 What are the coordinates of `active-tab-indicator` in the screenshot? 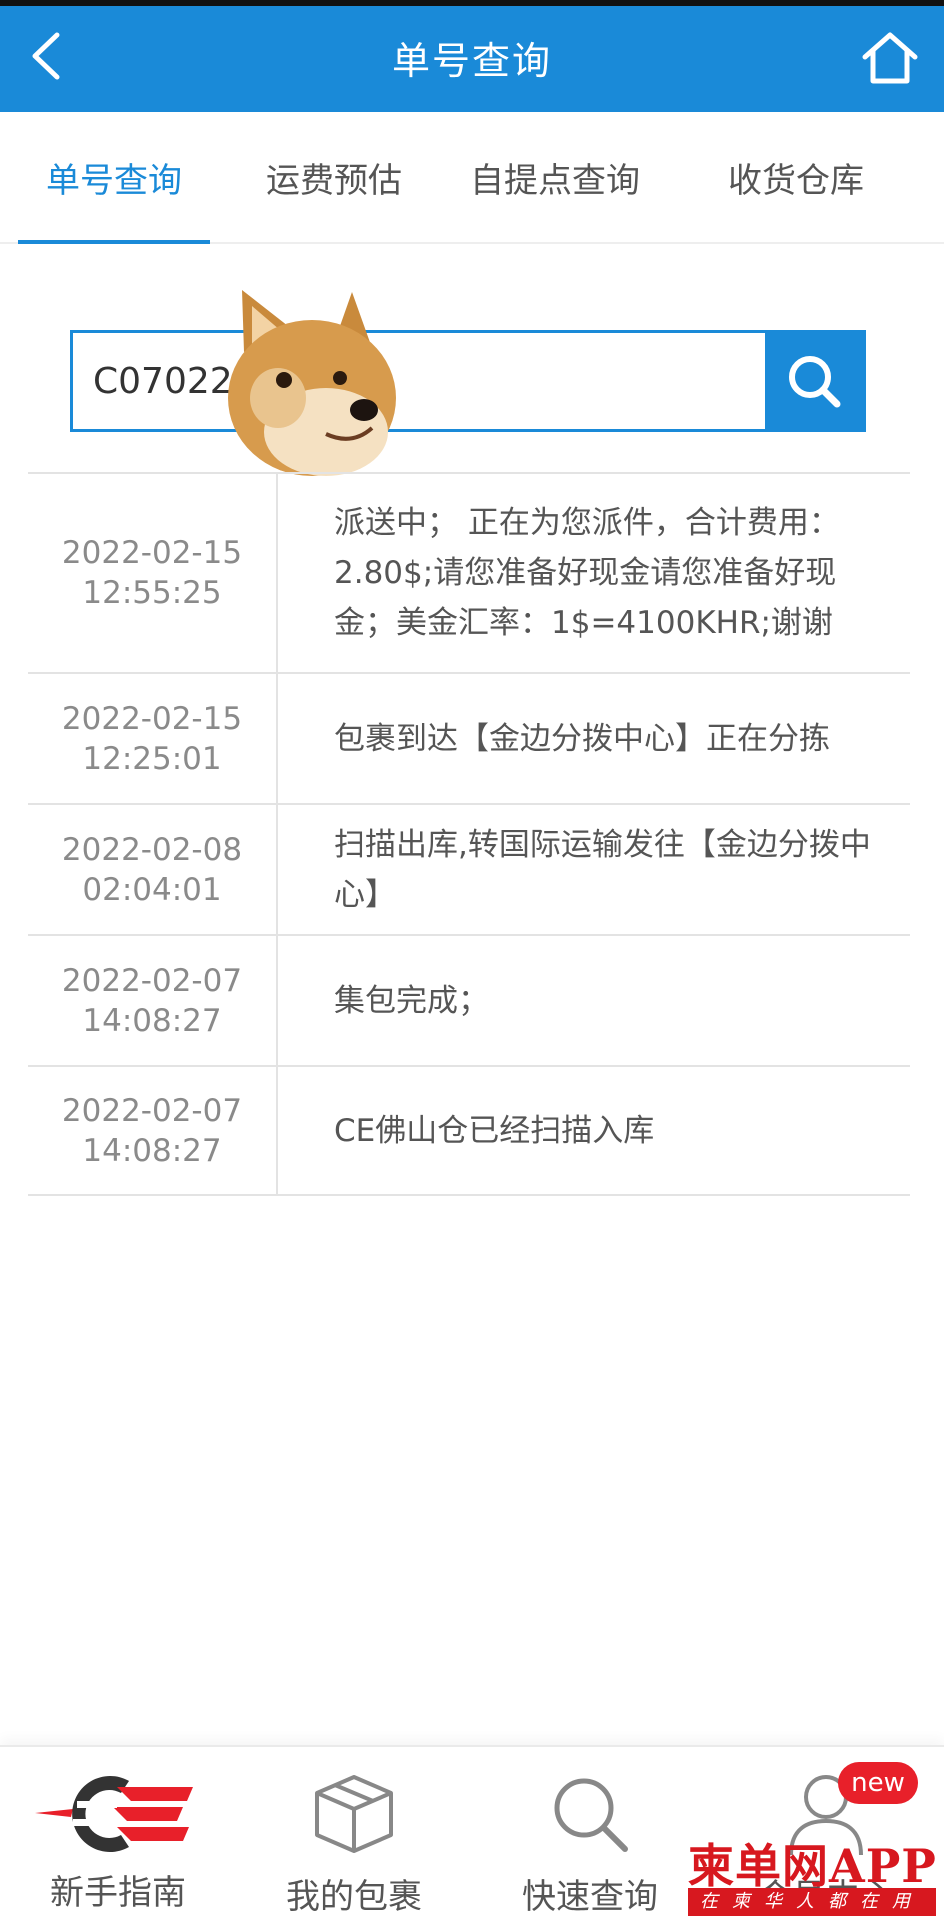 It's located at (114, 242).